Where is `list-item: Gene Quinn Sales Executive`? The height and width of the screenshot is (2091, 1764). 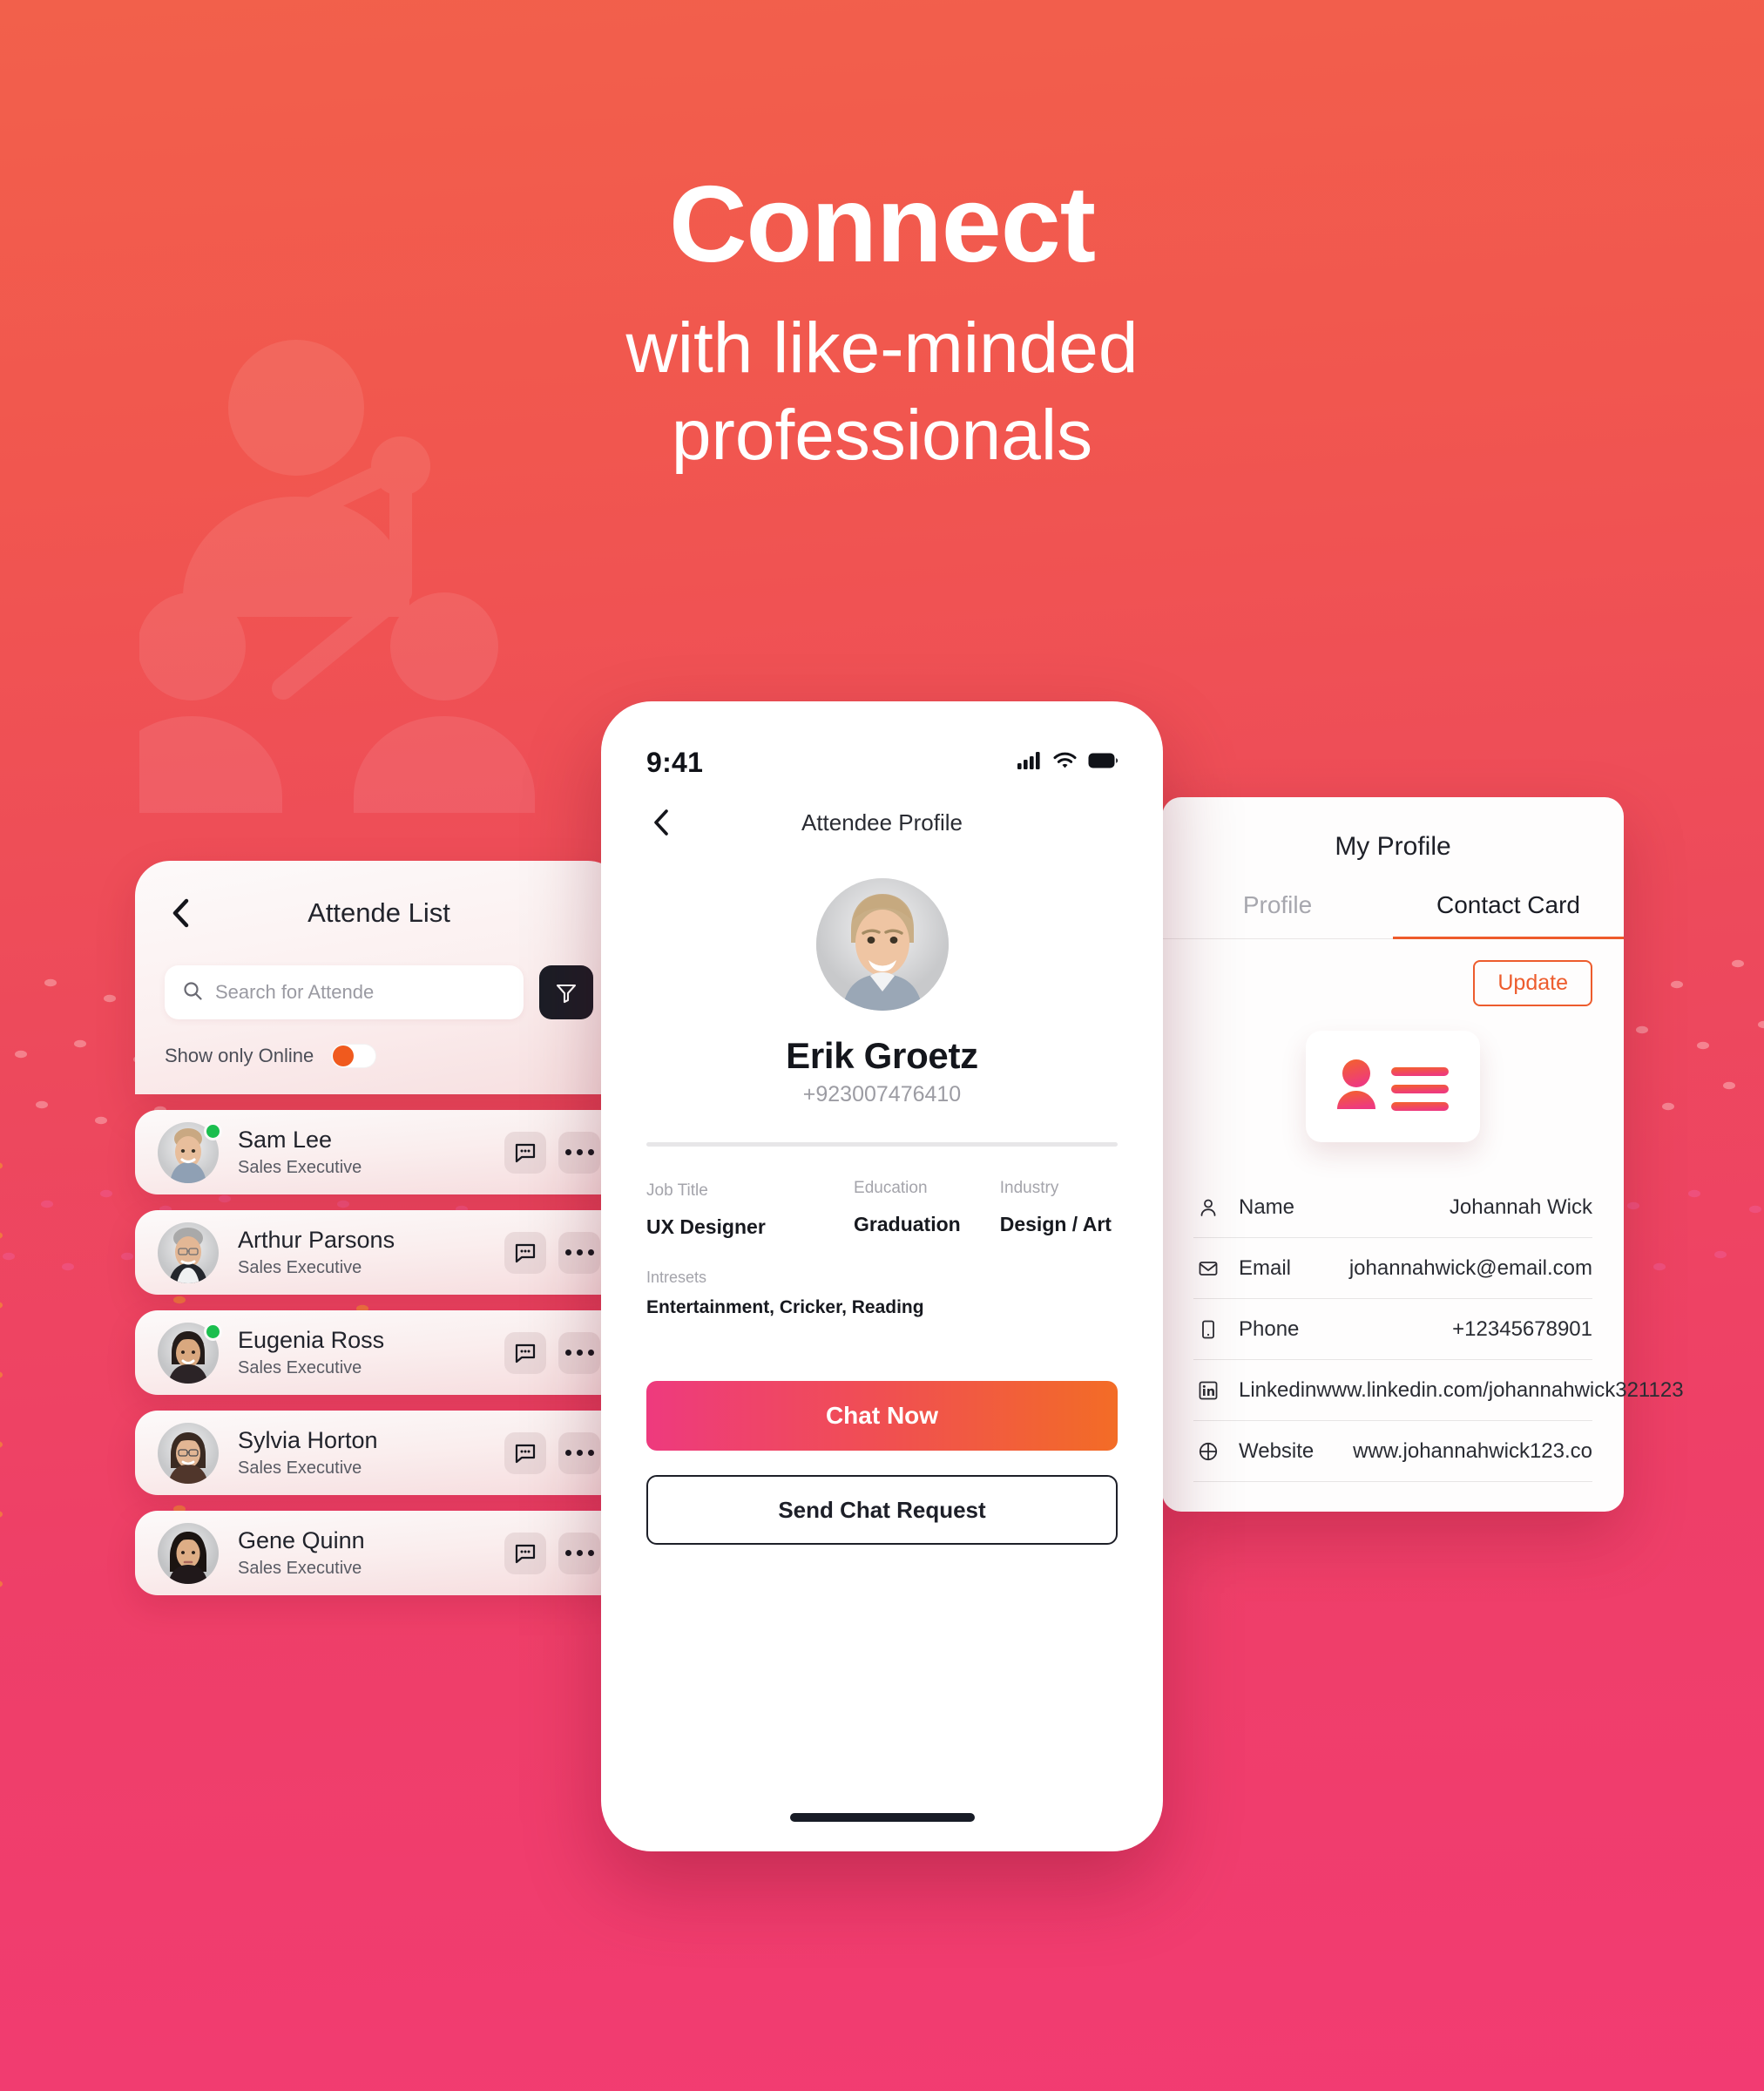
list-item: Gene Quinn Sales Executive is located at coordinates (379, 1553).